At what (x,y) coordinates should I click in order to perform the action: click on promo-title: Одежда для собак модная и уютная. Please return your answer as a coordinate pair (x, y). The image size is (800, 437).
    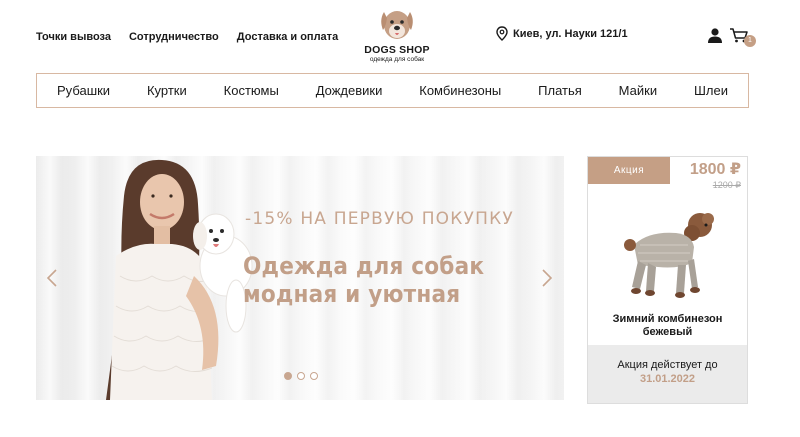
    Looking at the image, I should click on (364, 280).